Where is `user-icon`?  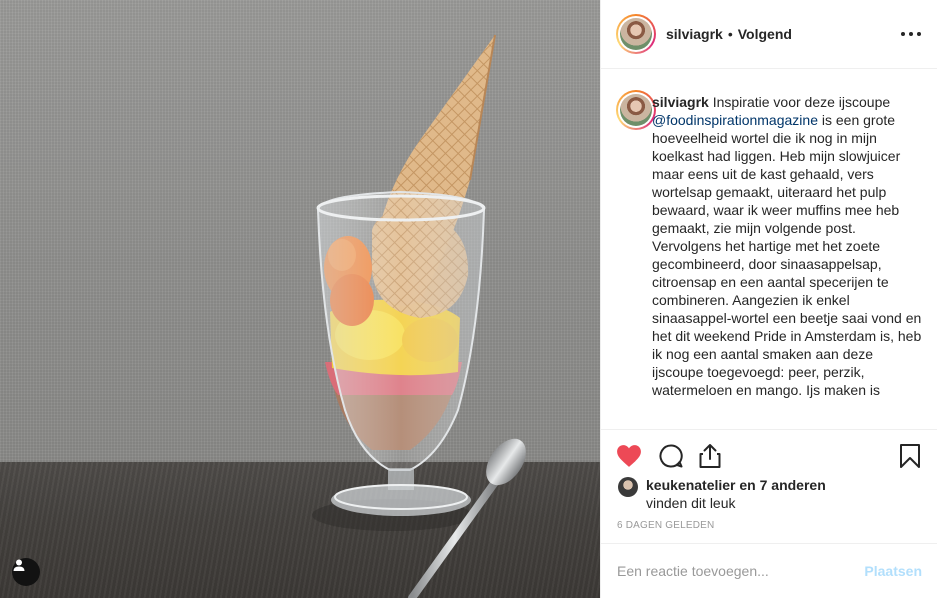
user-icon is located at coordinates (19, 565).